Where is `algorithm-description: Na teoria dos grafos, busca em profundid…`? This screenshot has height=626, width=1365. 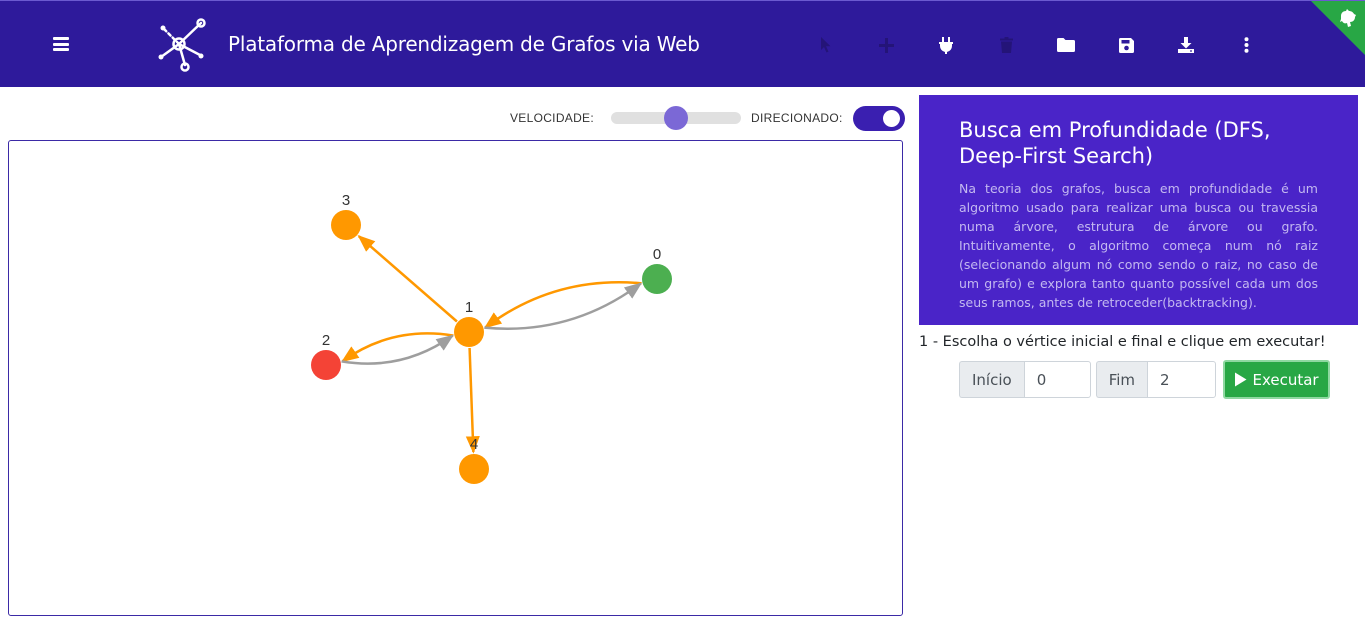 algorithm-description: Na teoria dos grafos, busca em profundid… is located at coordinates (1138, 245).